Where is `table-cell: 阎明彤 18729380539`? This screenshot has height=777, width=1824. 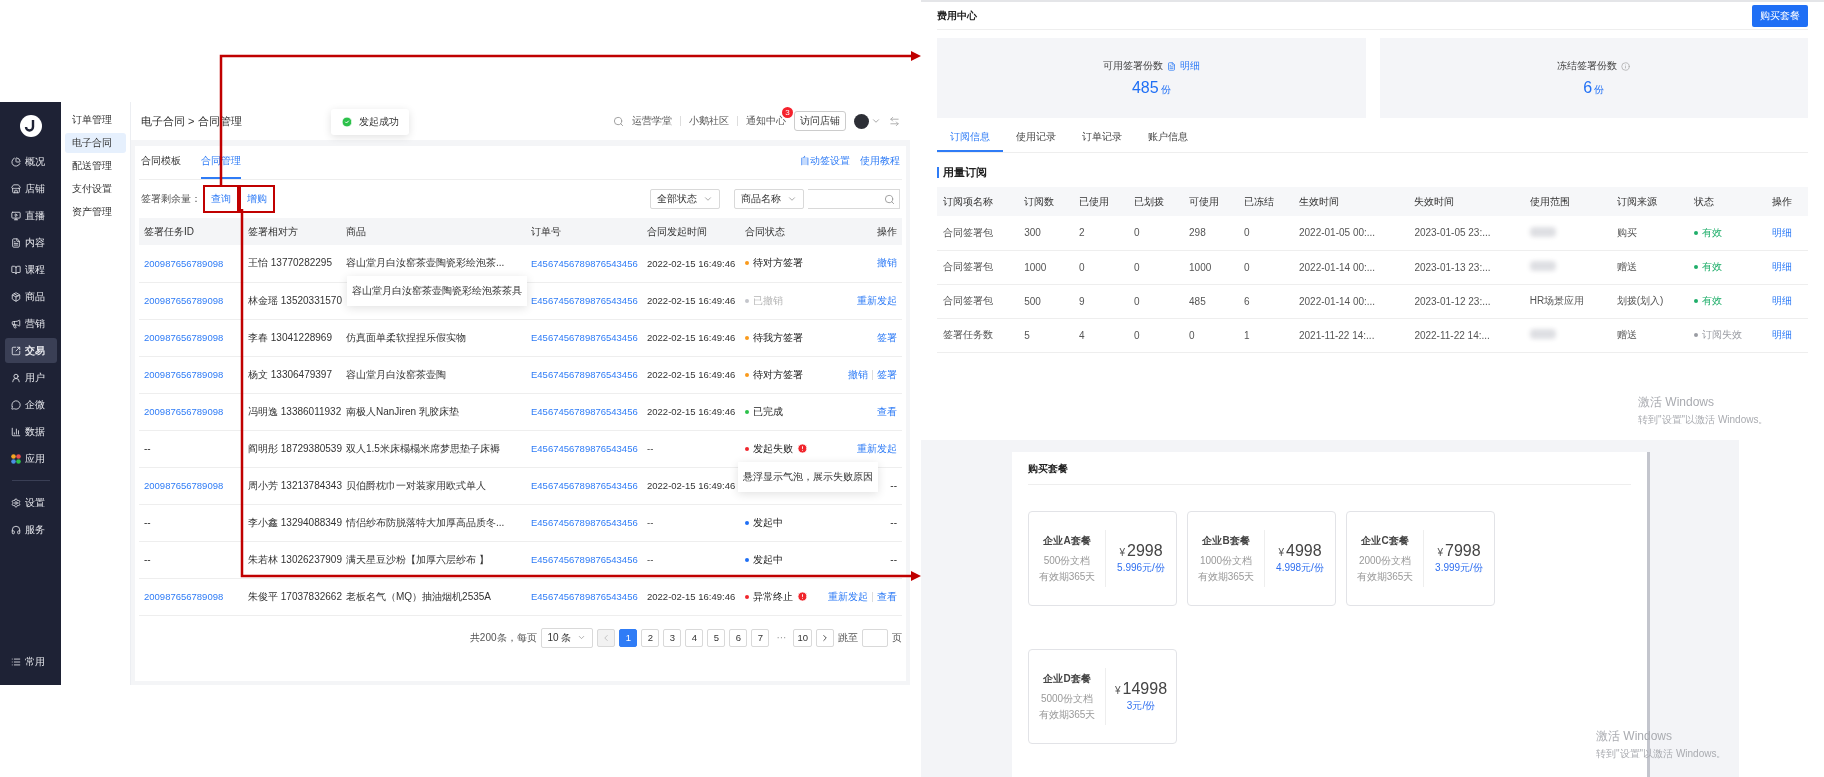 table-cell: 阎明彤 18729380539 is located at coordinates (285, 448).